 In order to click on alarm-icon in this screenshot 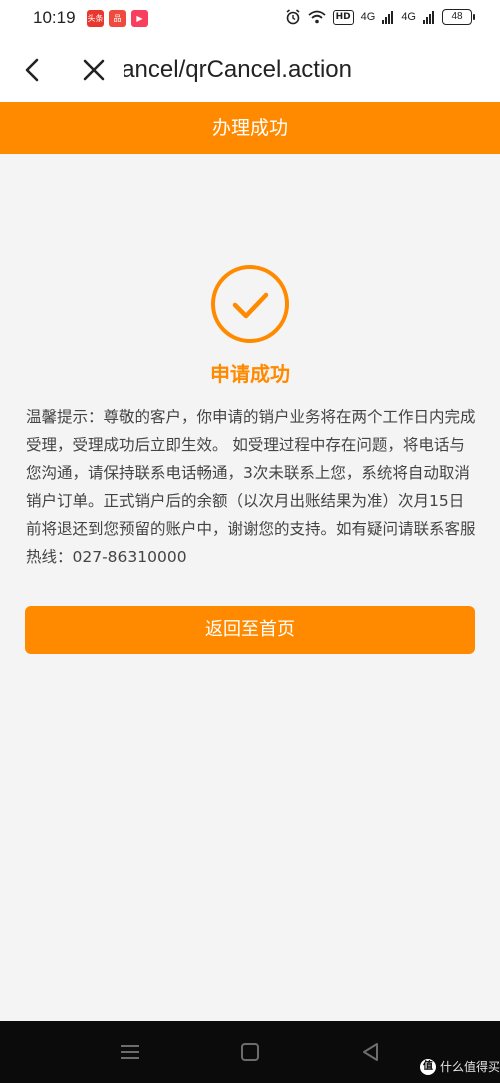, I will do `click(293, 17)`.